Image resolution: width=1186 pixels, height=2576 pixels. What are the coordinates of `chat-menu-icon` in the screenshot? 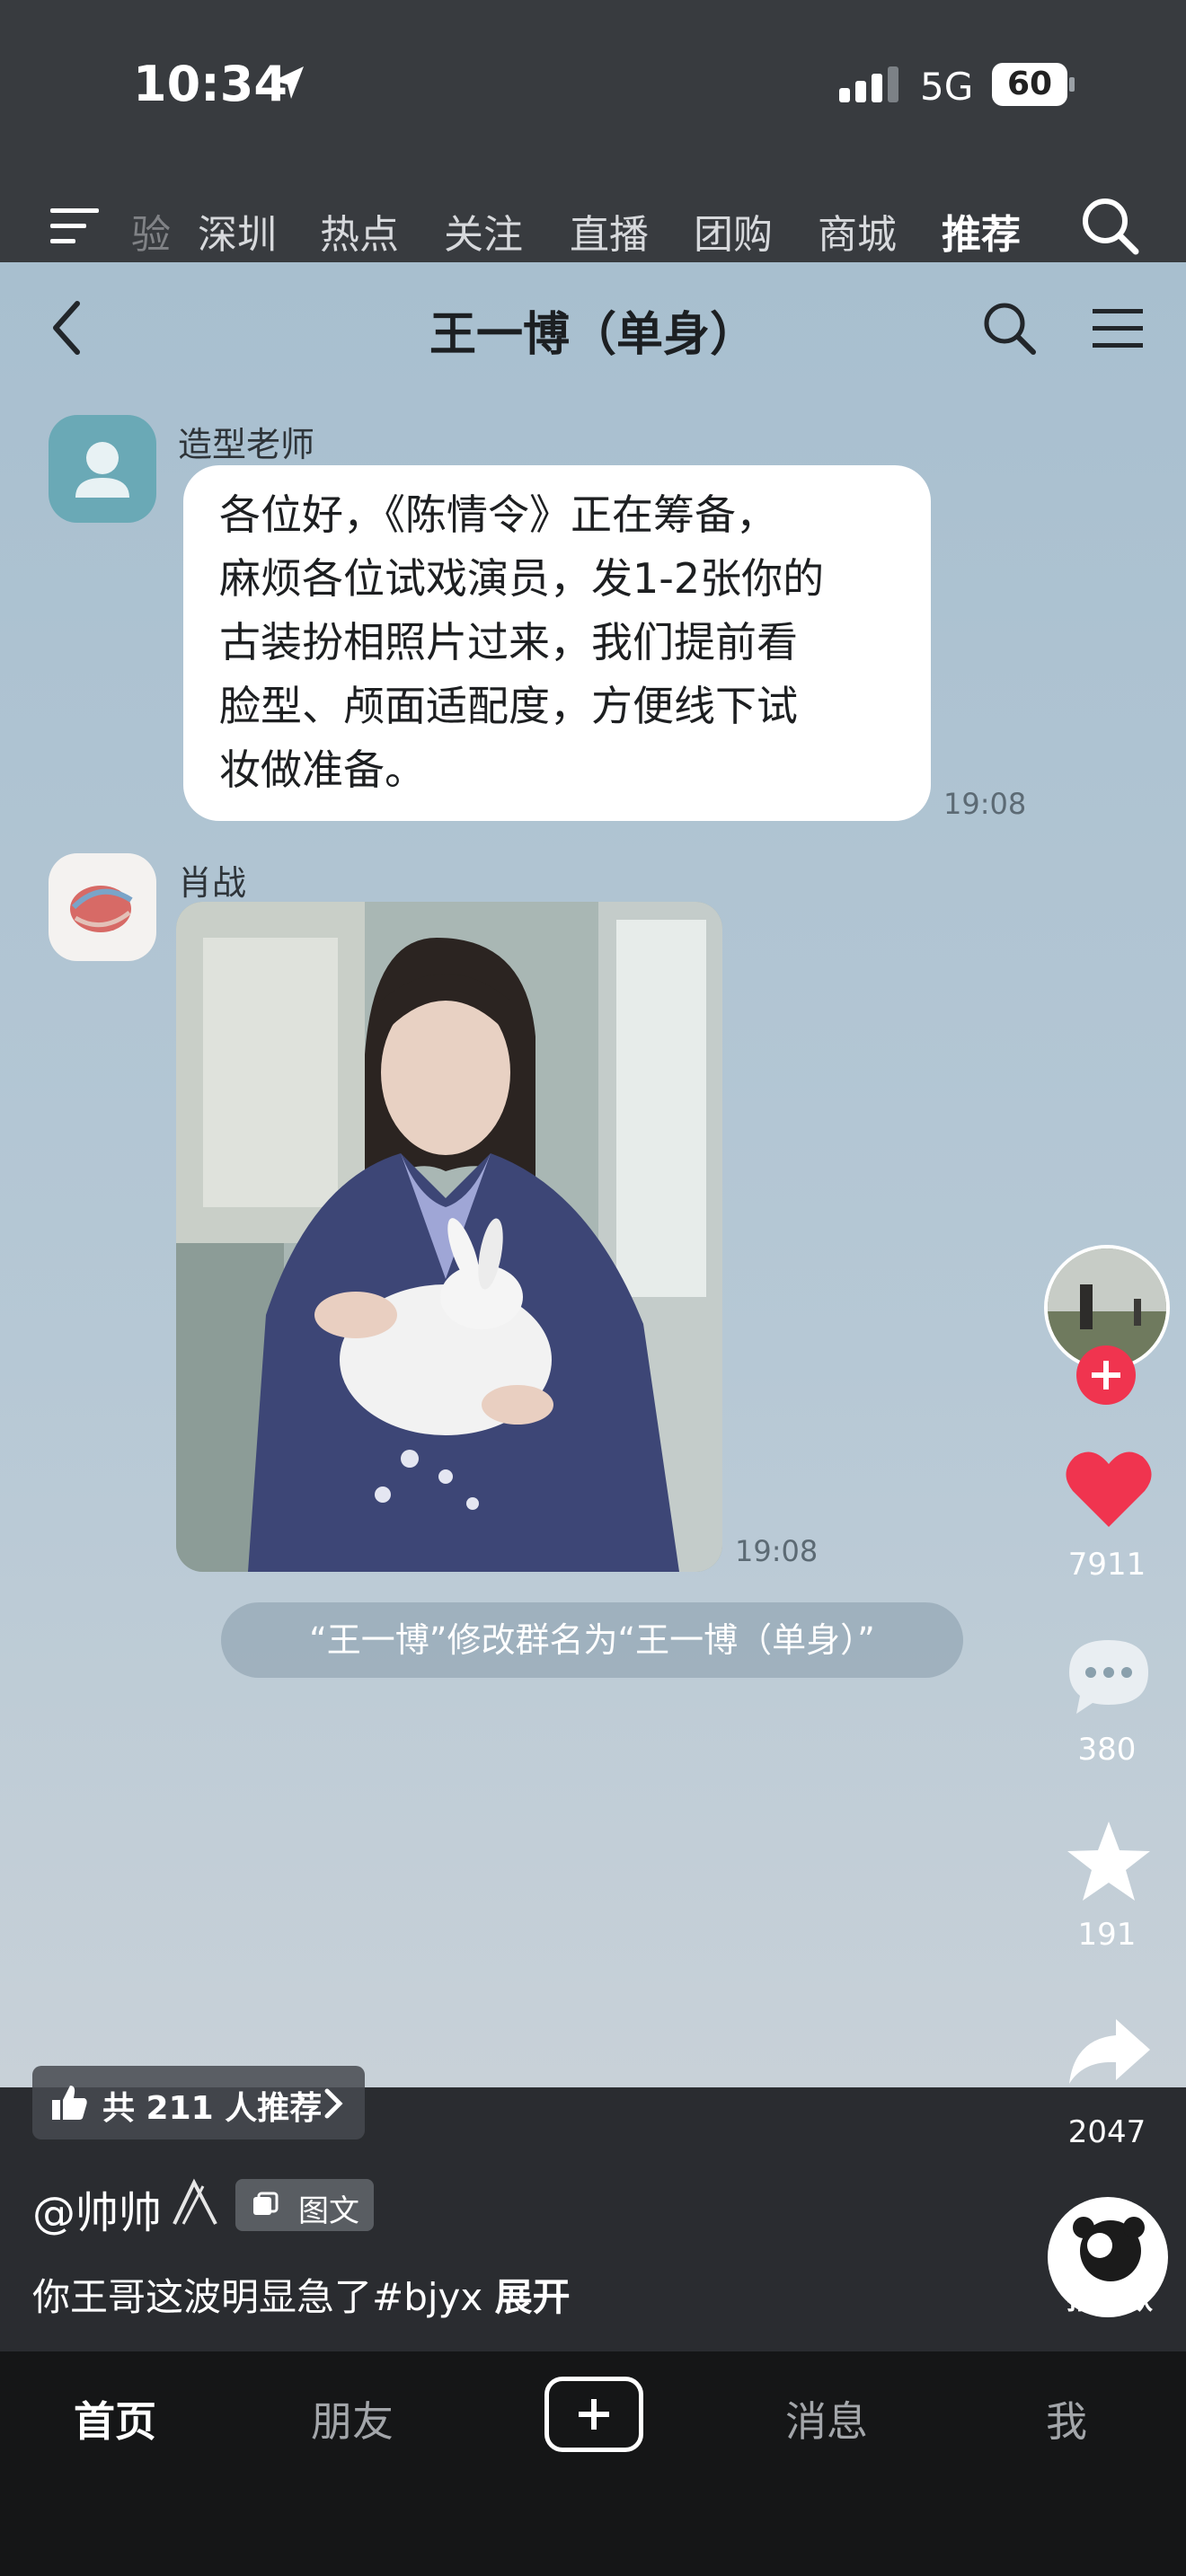 It's located at (1118, 328).